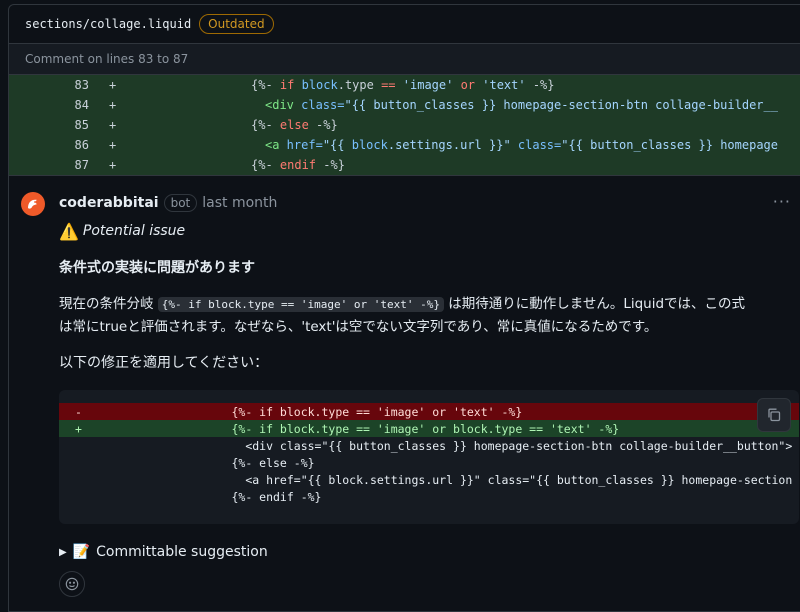 This screenshot has width=800, height=612. Describe the element at coordinates (69, 231) in the screenshot. I see `warning-icon: ⚠️` at that location.